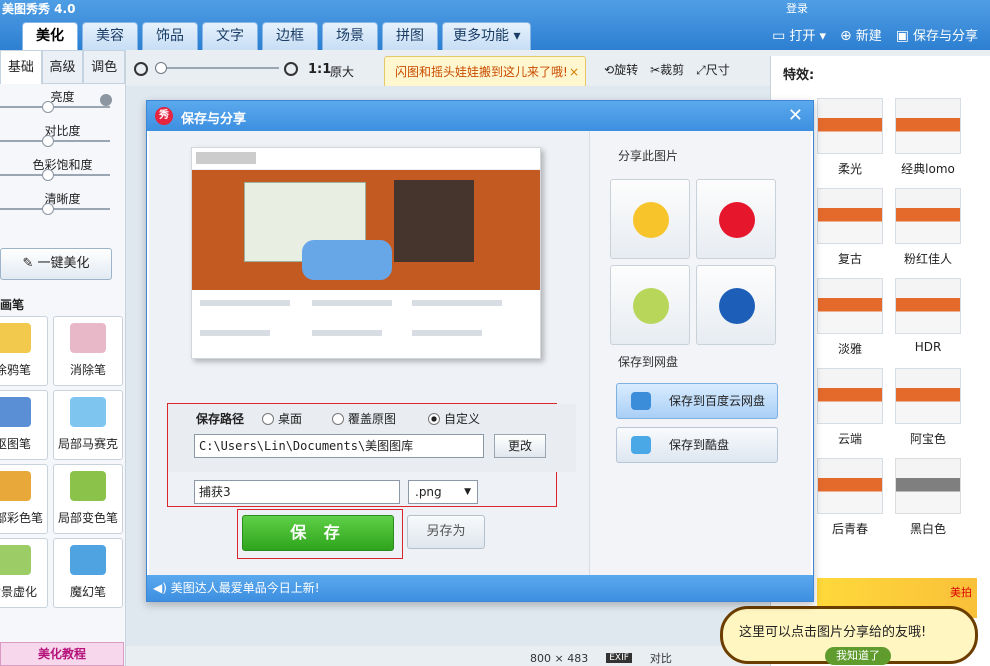  What do you see at coordinates (861, 34) in the screenshot?
I see `new-button: ⊕ 新建` at bounding box center [861, 34].